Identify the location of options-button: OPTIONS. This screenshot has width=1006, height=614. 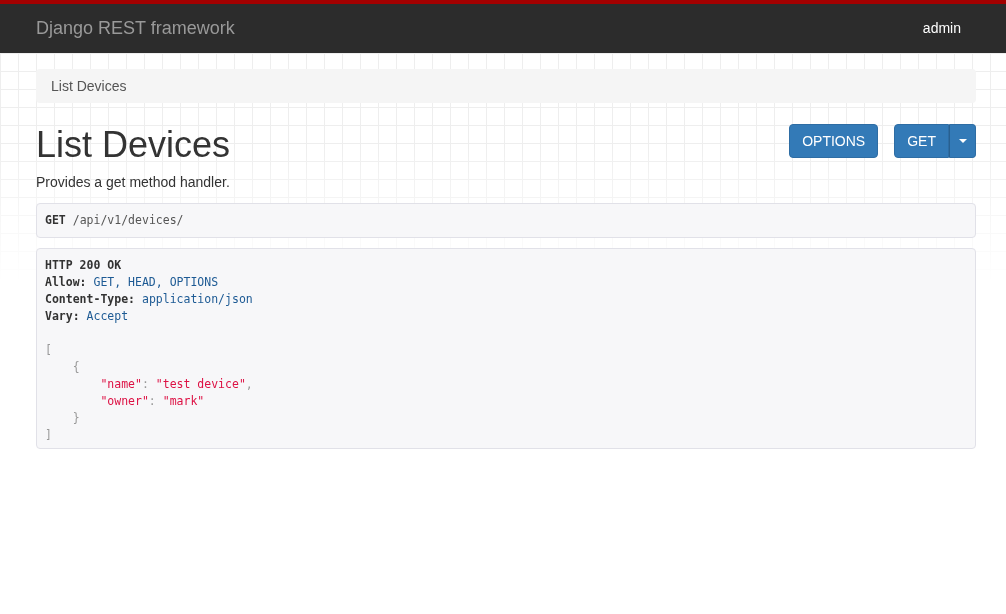
(834, 141).